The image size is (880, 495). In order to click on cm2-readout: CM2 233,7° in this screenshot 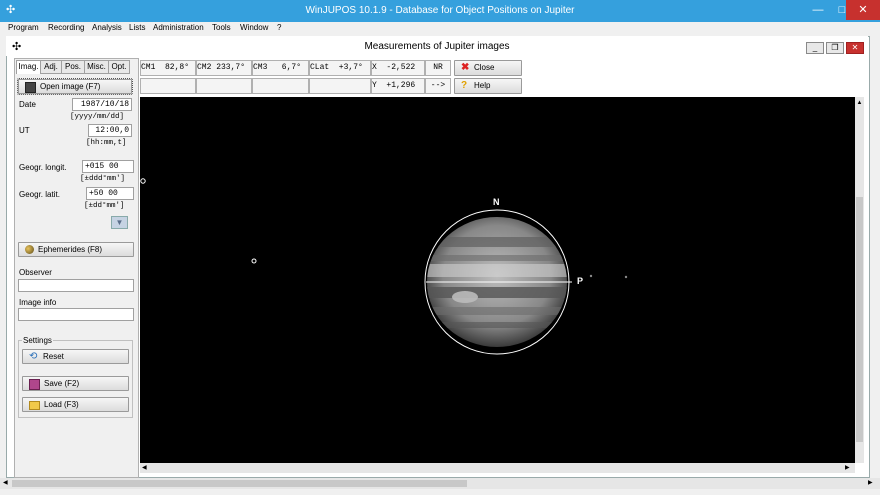, I will do `click(224, 68)`.